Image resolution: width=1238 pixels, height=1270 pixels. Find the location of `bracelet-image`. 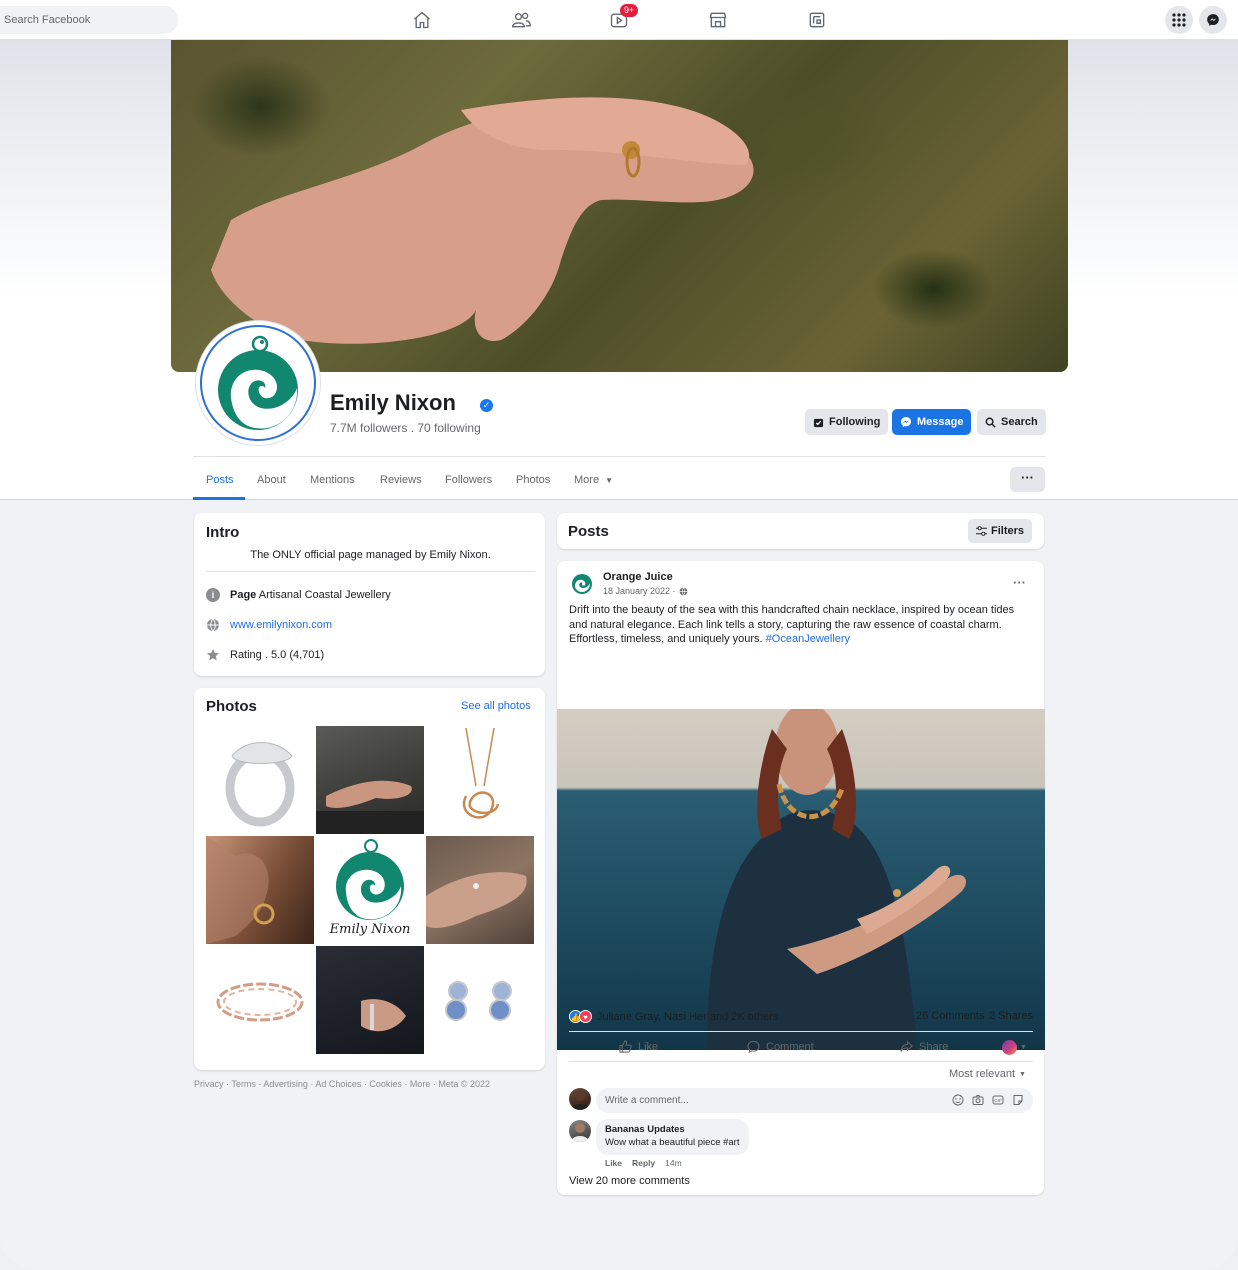

bracelet-image is located at coordinates (260, 1002).